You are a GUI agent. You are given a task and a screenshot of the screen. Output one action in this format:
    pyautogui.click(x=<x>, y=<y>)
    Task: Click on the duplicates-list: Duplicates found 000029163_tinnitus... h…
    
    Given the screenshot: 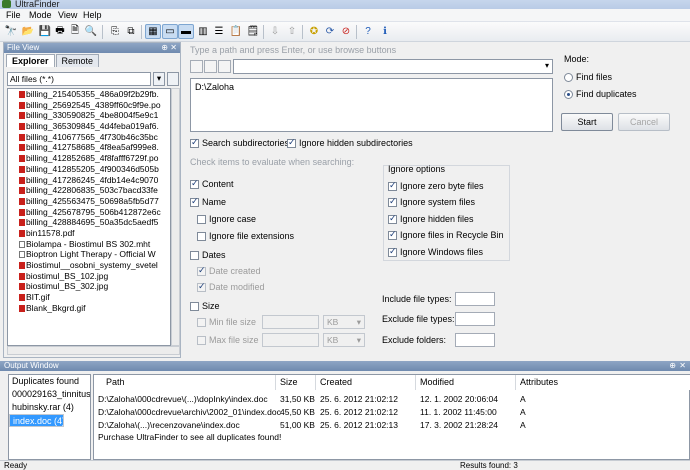 What is the action you would take?
    pyautogui.click(x=49, y=417)
    